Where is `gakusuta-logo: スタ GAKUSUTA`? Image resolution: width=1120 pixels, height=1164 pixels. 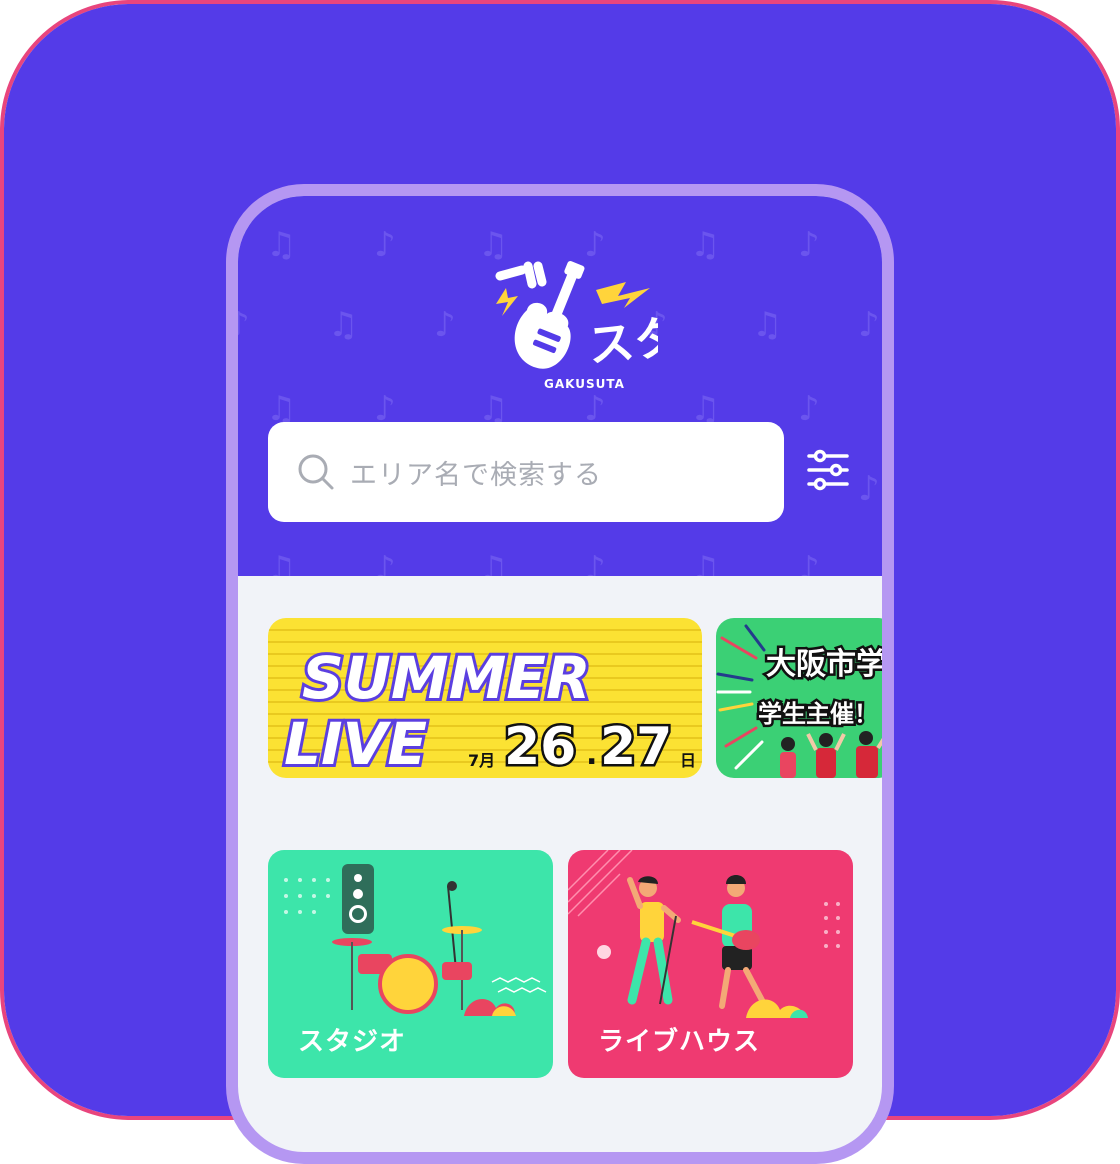 gakusuta-logo: スタ GAKUSUTA is located at coordinates (576, 325).